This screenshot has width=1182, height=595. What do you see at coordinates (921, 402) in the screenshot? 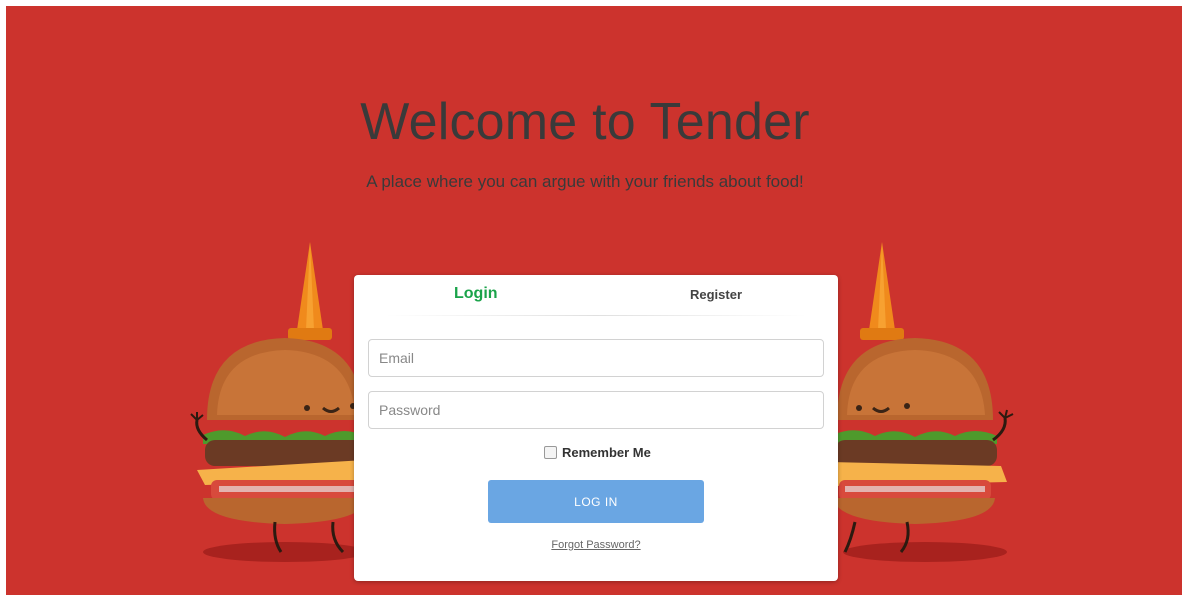
I see `burger-mascot-right-icon` at bounding box center [921, 402].